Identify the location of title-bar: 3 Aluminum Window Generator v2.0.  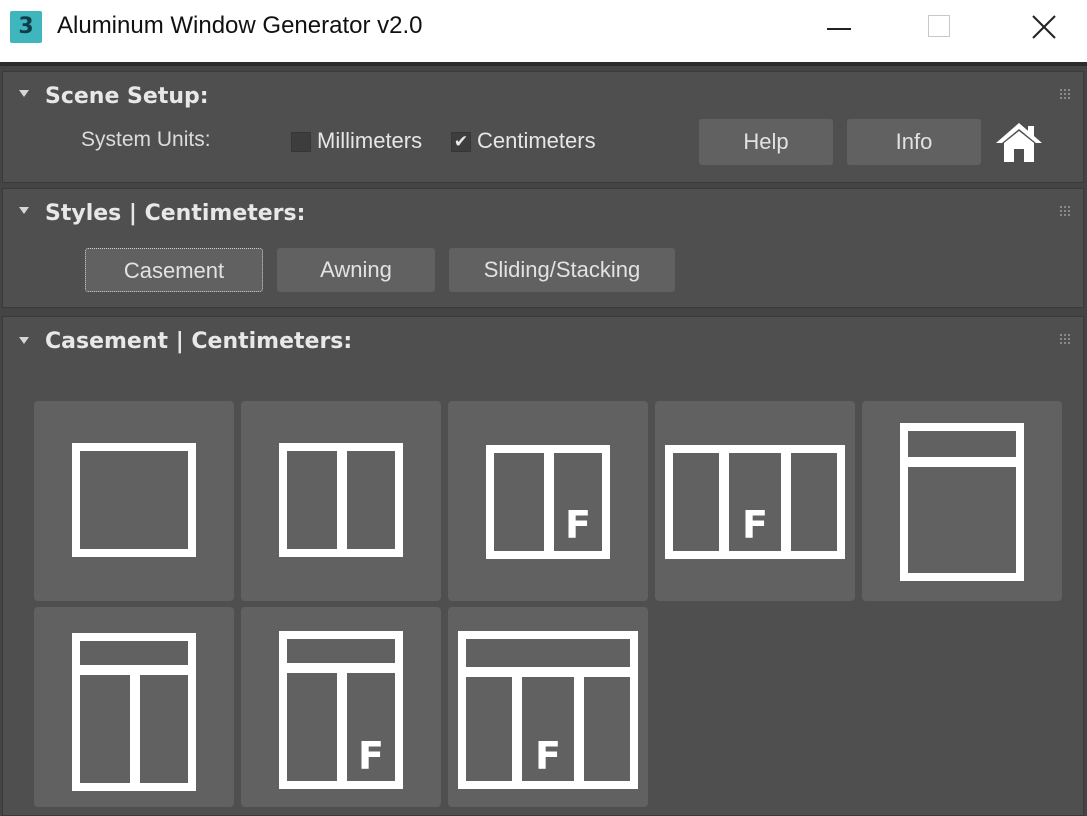
(543, 31).